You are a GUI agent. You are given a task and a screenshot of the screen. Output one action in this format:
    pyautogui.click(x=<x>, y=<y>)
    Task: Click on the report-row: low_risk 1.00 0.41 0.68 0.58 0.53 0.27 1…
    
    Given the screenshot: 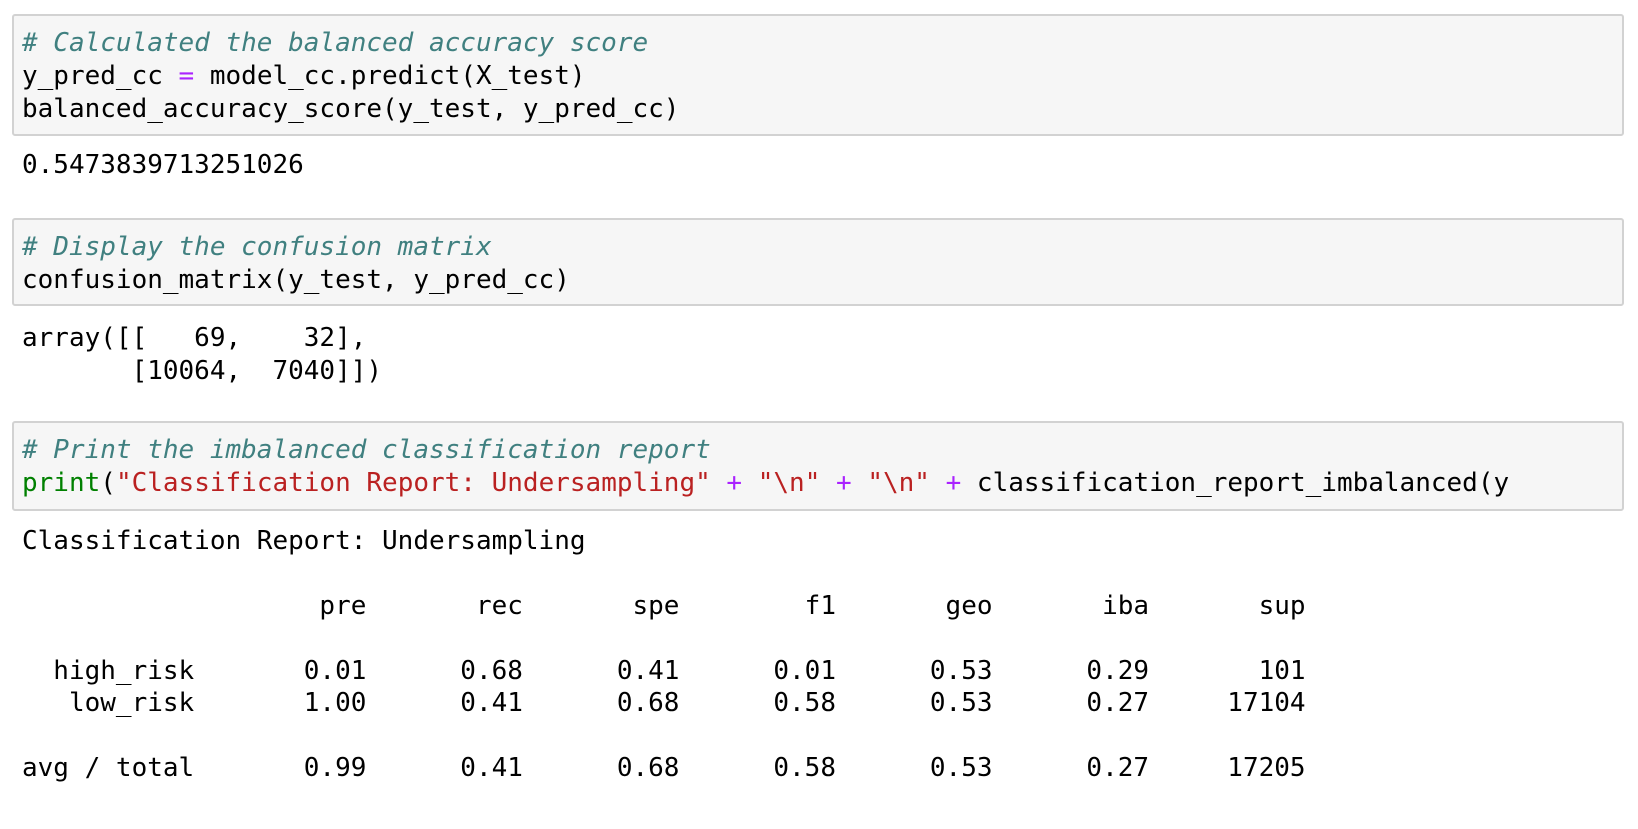 What is the action you would take?
    pyautogui.click(x=664, y=703)
    